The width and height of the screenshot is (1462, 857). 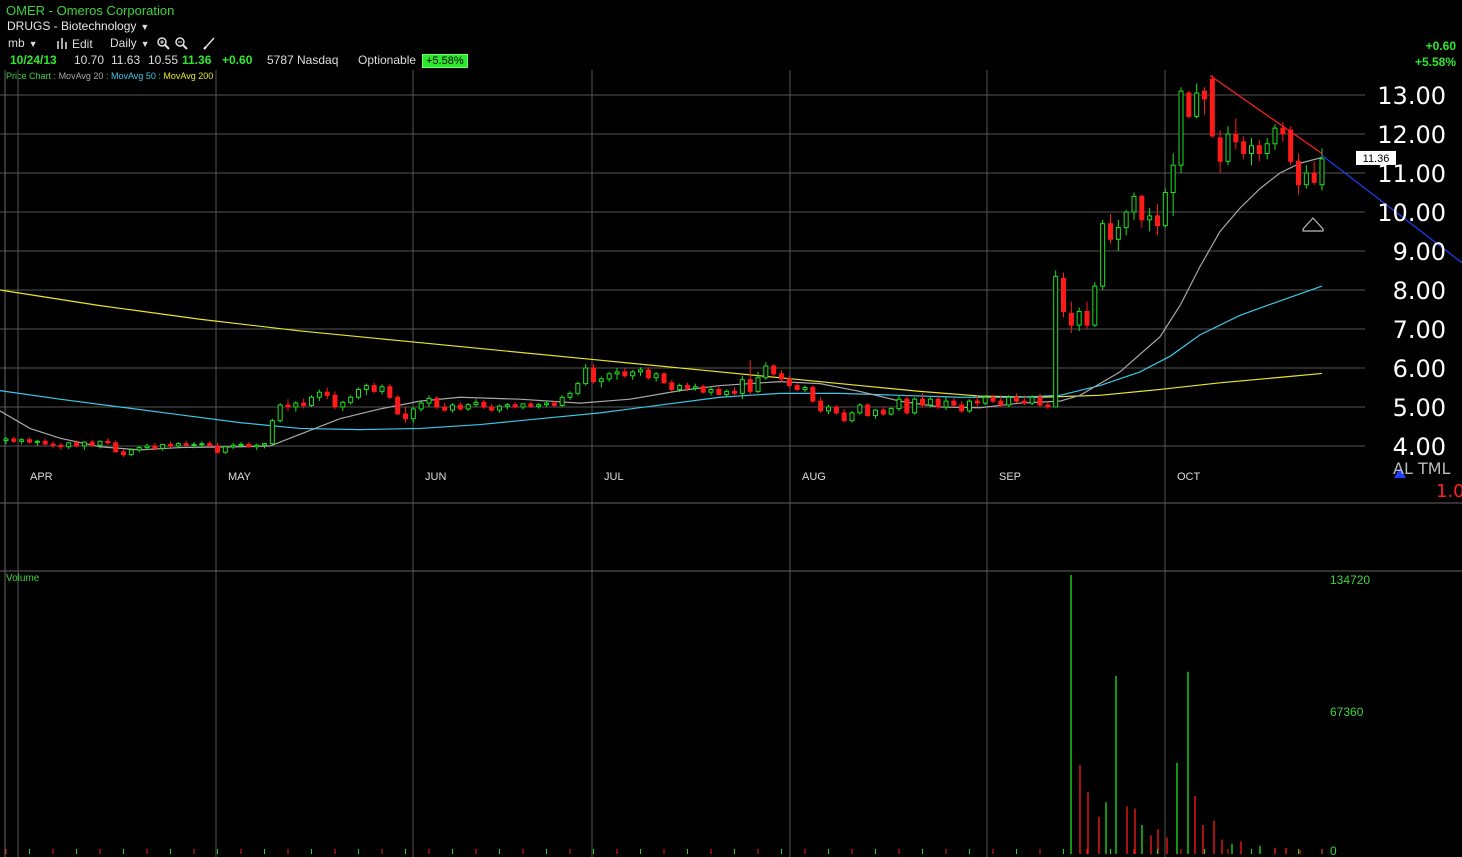 What do you see at coordinates (661, 343) in the screenshot?
I see `ma200-layer` at bounding box center [661, 343].